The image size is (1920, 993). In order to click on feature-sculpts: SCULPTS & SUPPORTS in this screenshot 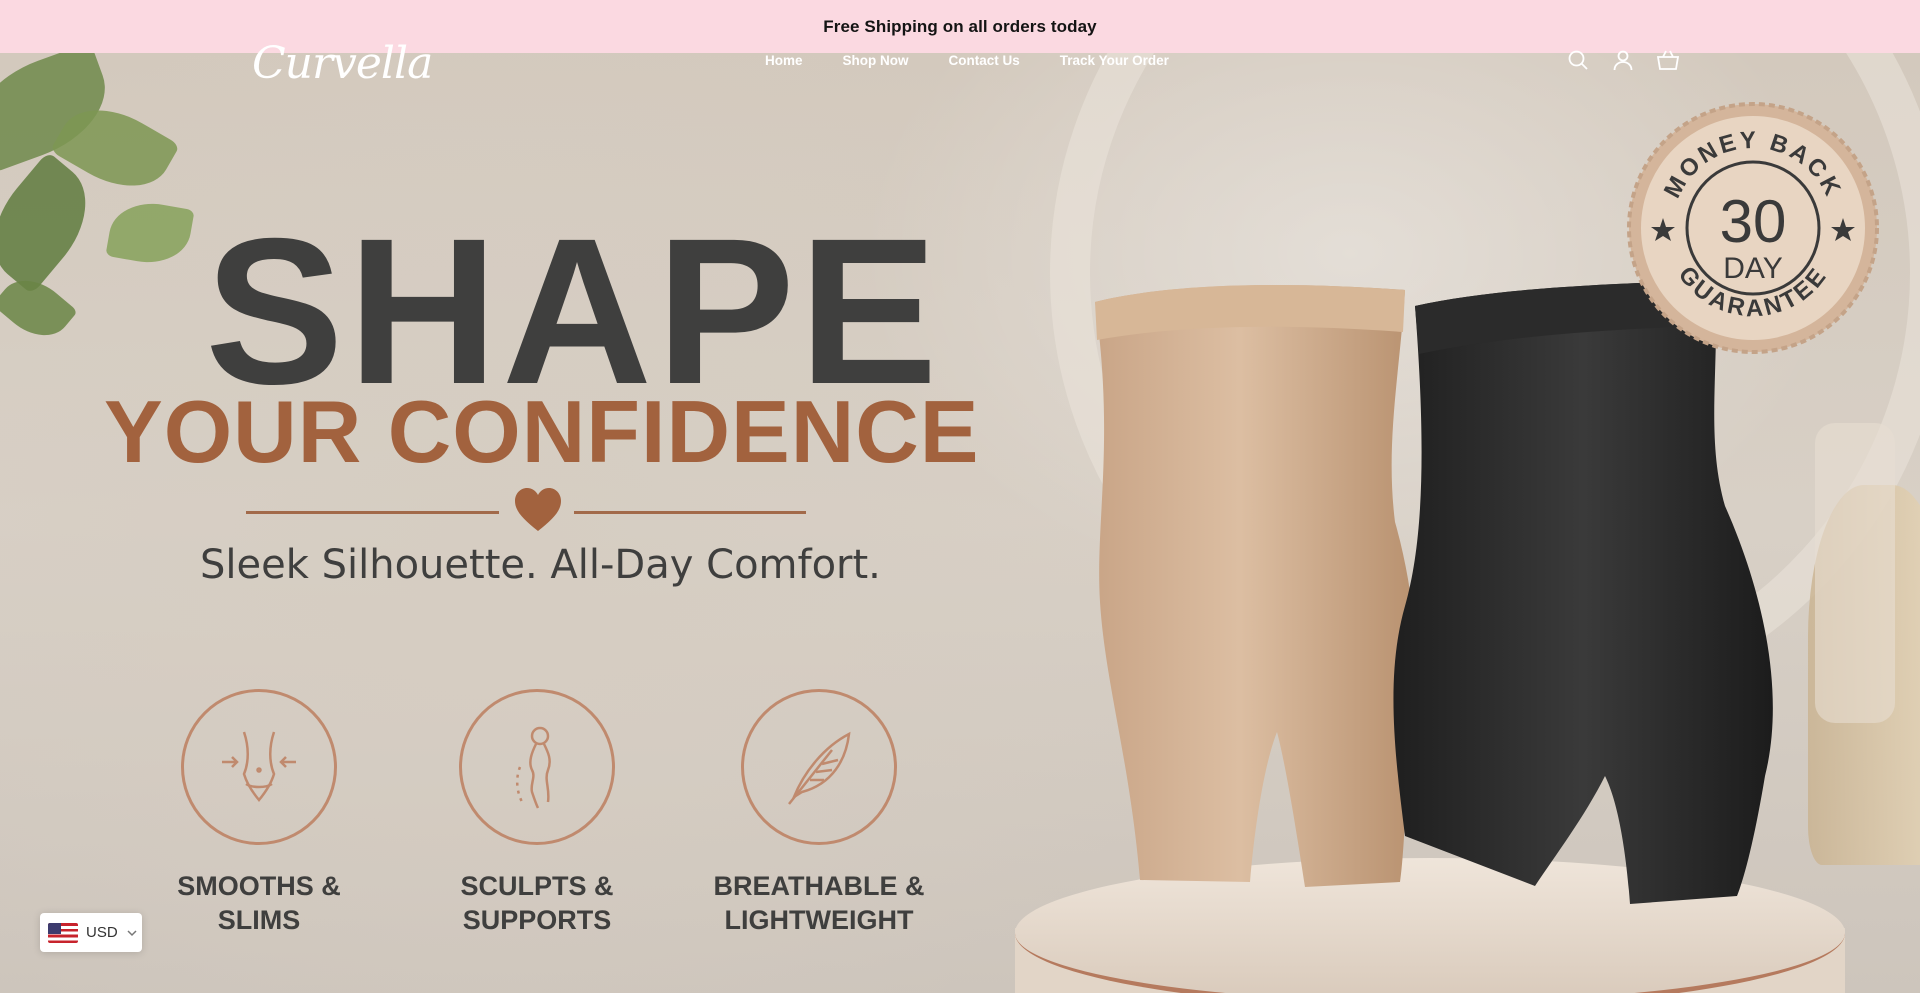, I will do `click(537, 813)`.